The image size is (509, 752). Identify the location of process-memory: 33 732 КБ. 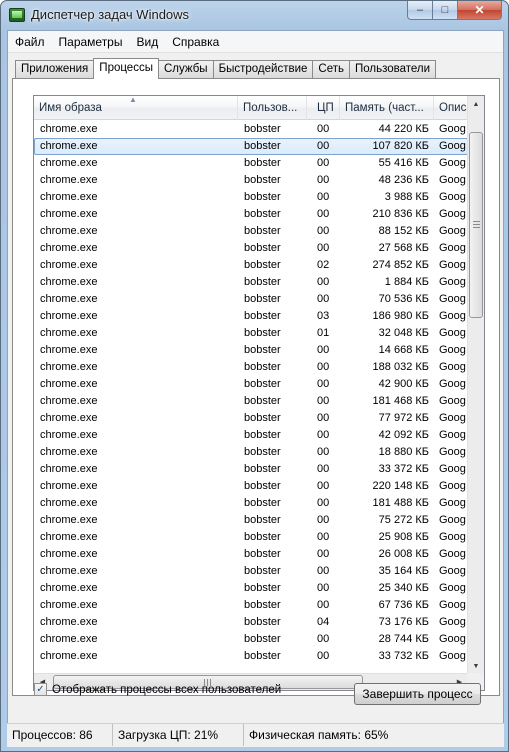
(403, 656).